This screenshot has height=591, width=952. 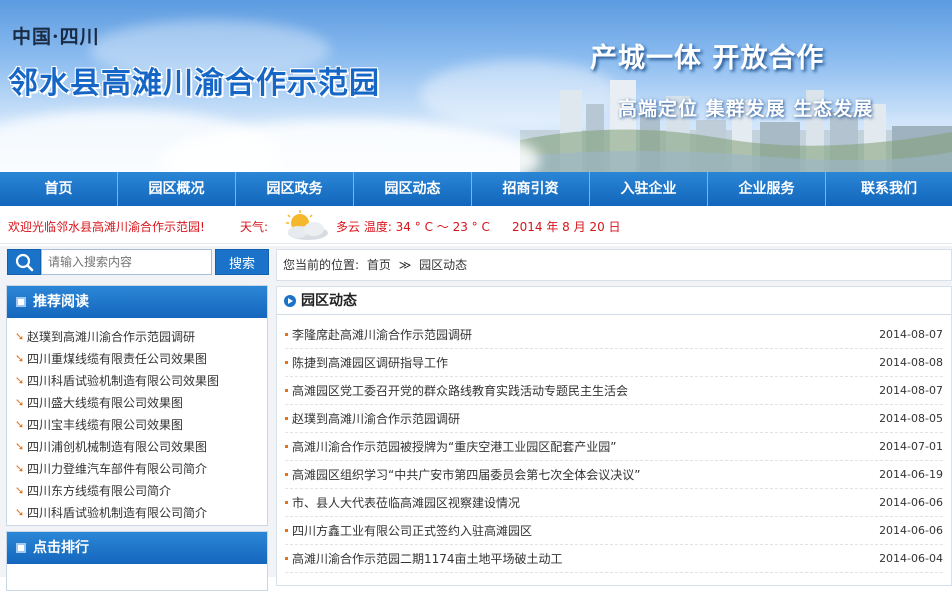 I want to click on recommended-reading-title: 推荐阅读, so click(x=61, y=302).